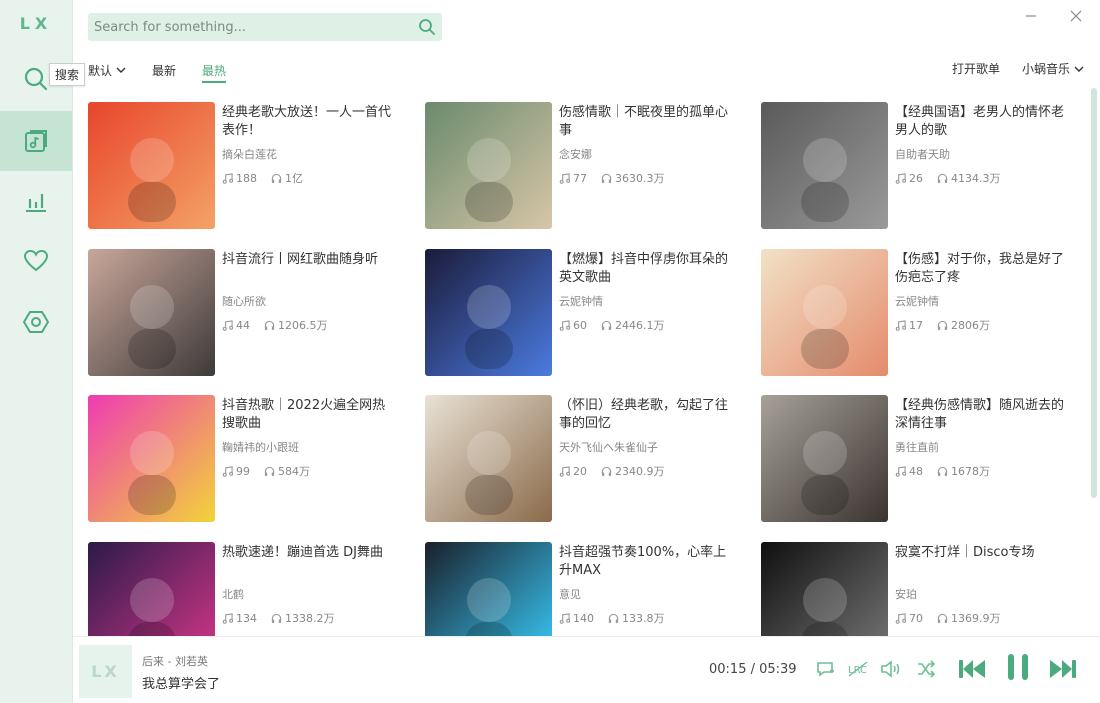 The height and width of the screenshot is (703, 1100). Describe the element at coordinates (983, 122) in the screenshot. I see `playlist-title: 【经典国语】老男人的情怀老男人的歌` at that location.